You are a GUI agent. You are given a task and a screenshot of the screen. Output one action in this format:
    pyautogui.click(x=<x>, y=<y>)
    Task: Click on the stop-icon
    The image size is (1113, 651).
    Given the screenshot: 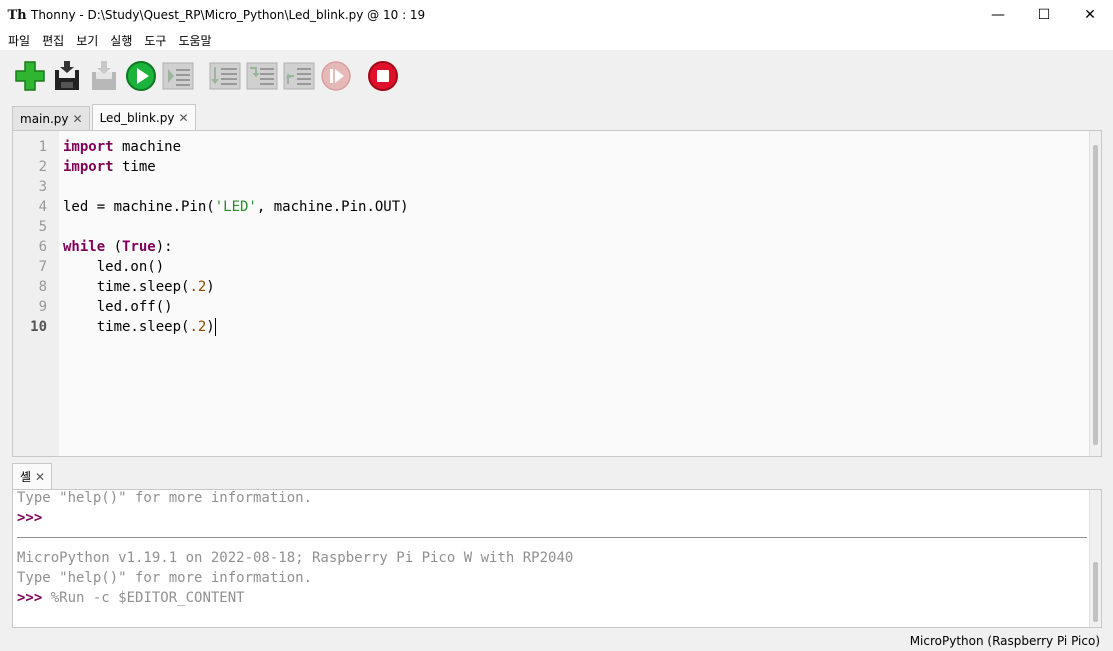 What is the action you would take?
    pyautogui.click(x=383, y=76)
    